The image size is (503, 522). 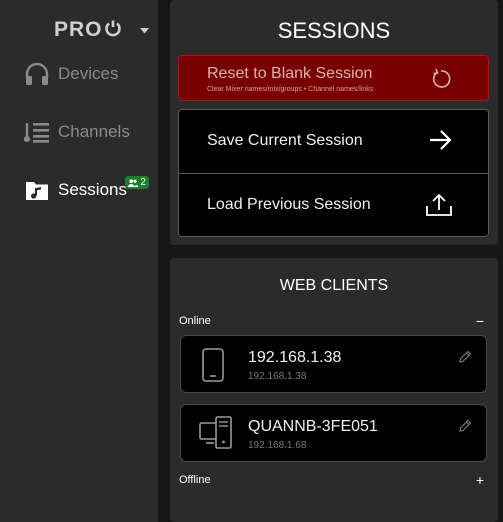 I want to click on sidebar-item-label: Channels, so click(x=94, y=131).